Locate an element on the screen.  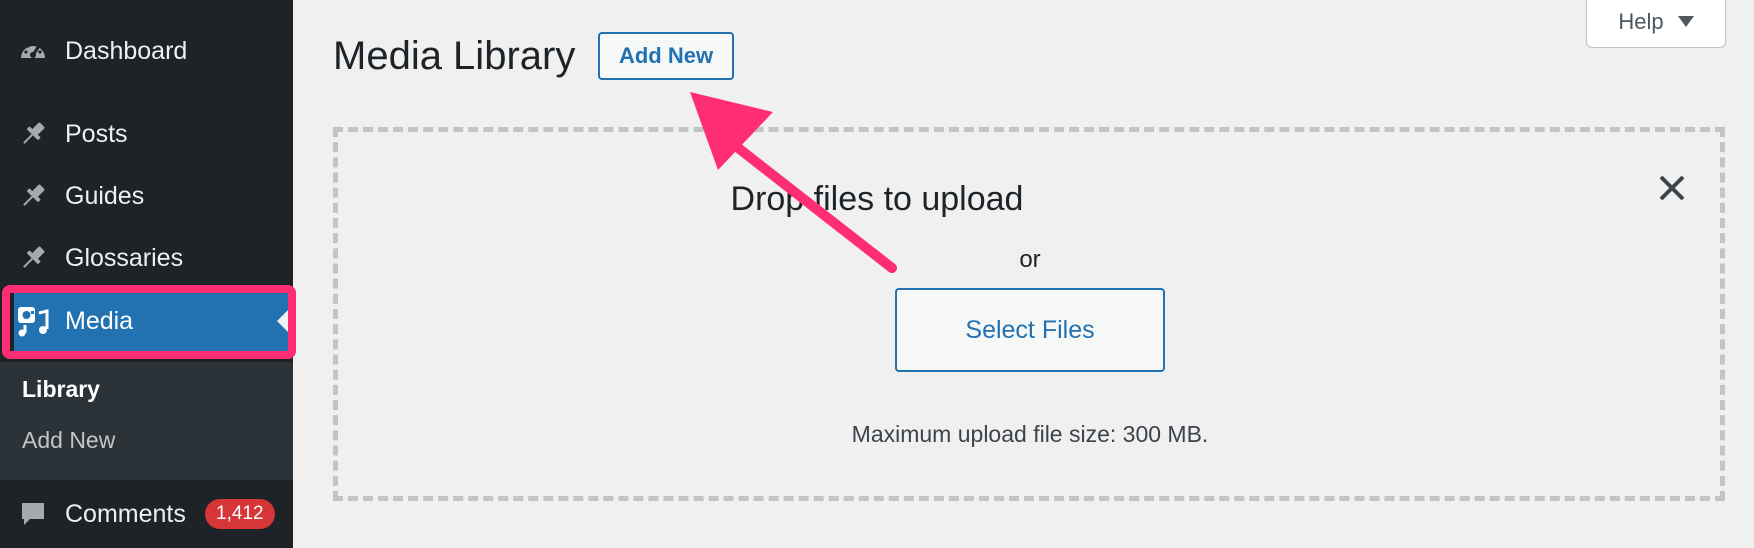
current-menu-caret is located at coordinates (283, 321).